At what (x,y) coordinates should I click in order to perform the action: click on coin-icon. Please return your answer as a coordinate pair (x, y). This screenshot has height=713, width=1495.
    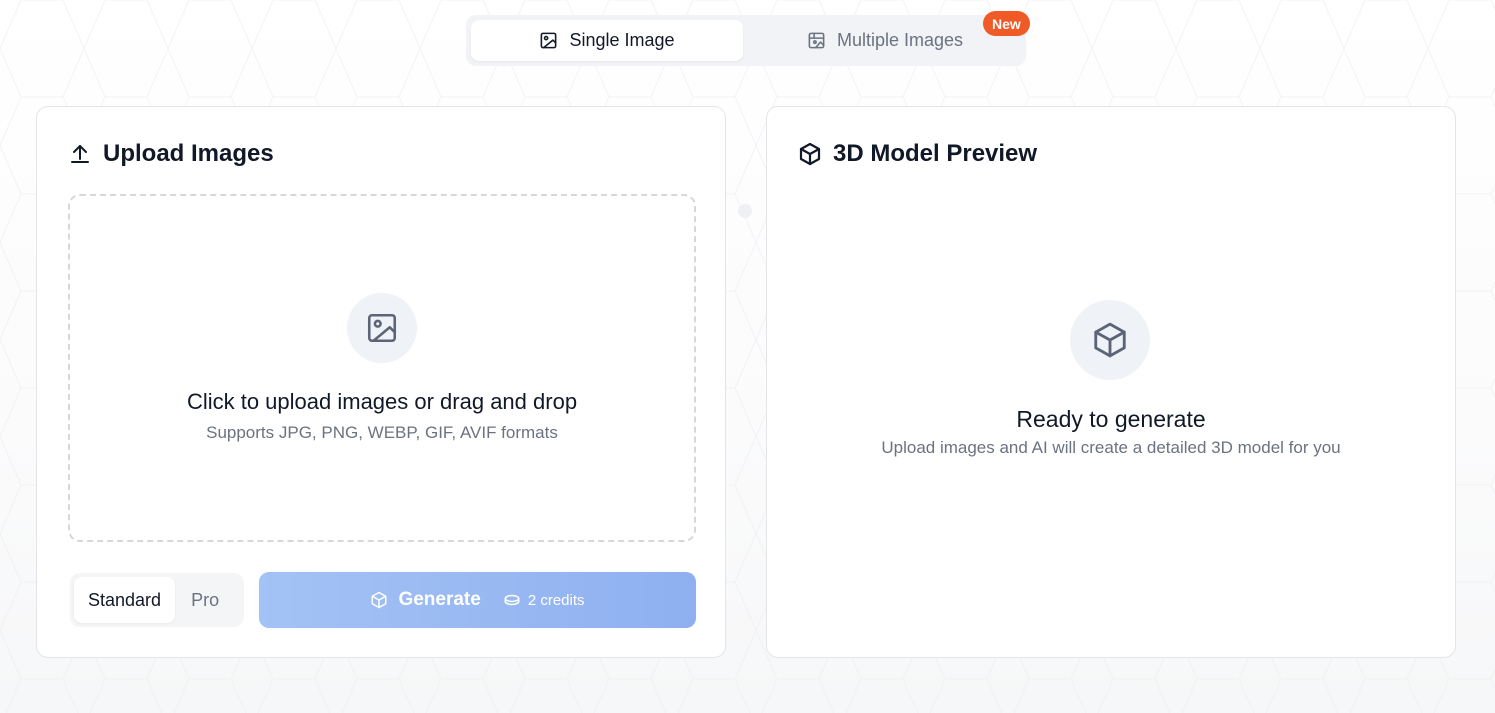
    Looking at the image, I should click on (512, 600).